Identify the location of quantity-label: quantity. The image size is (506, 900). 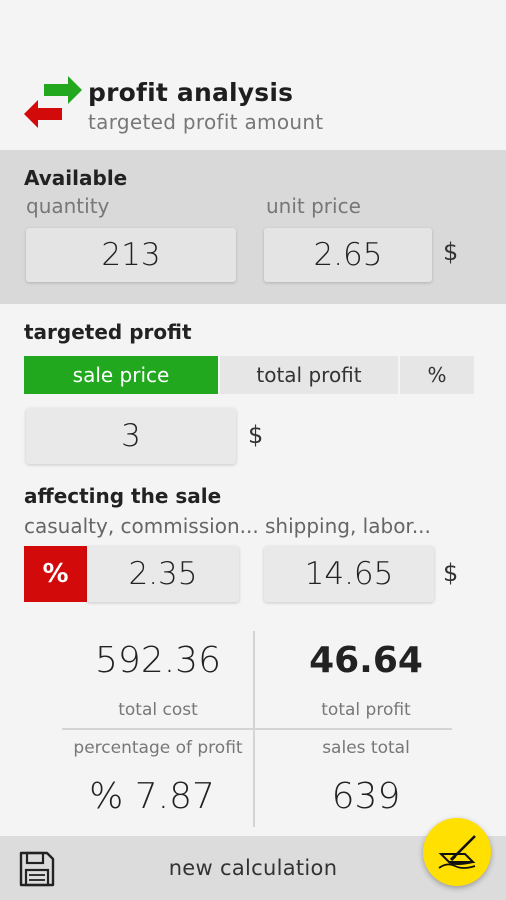
(68, 206).